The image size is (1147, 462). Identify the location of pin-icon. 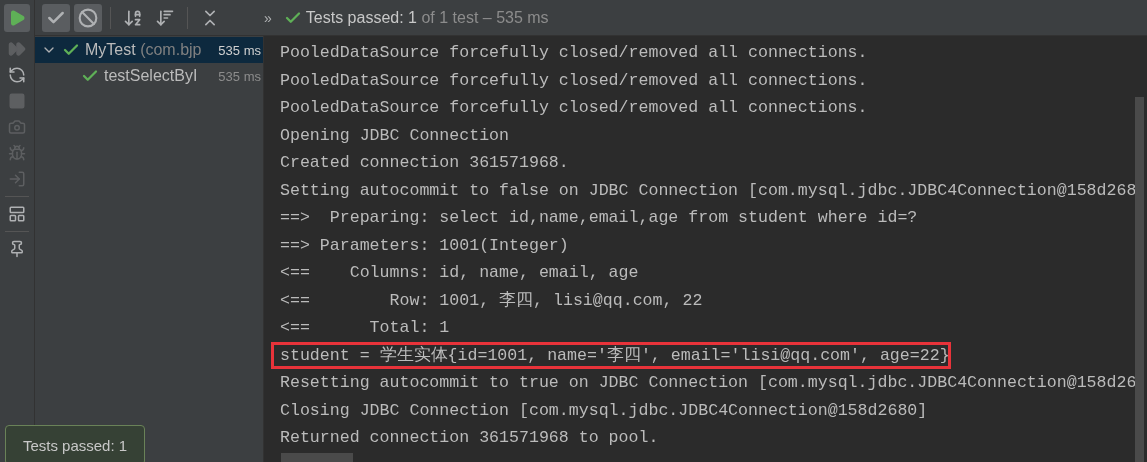
(17, 249).